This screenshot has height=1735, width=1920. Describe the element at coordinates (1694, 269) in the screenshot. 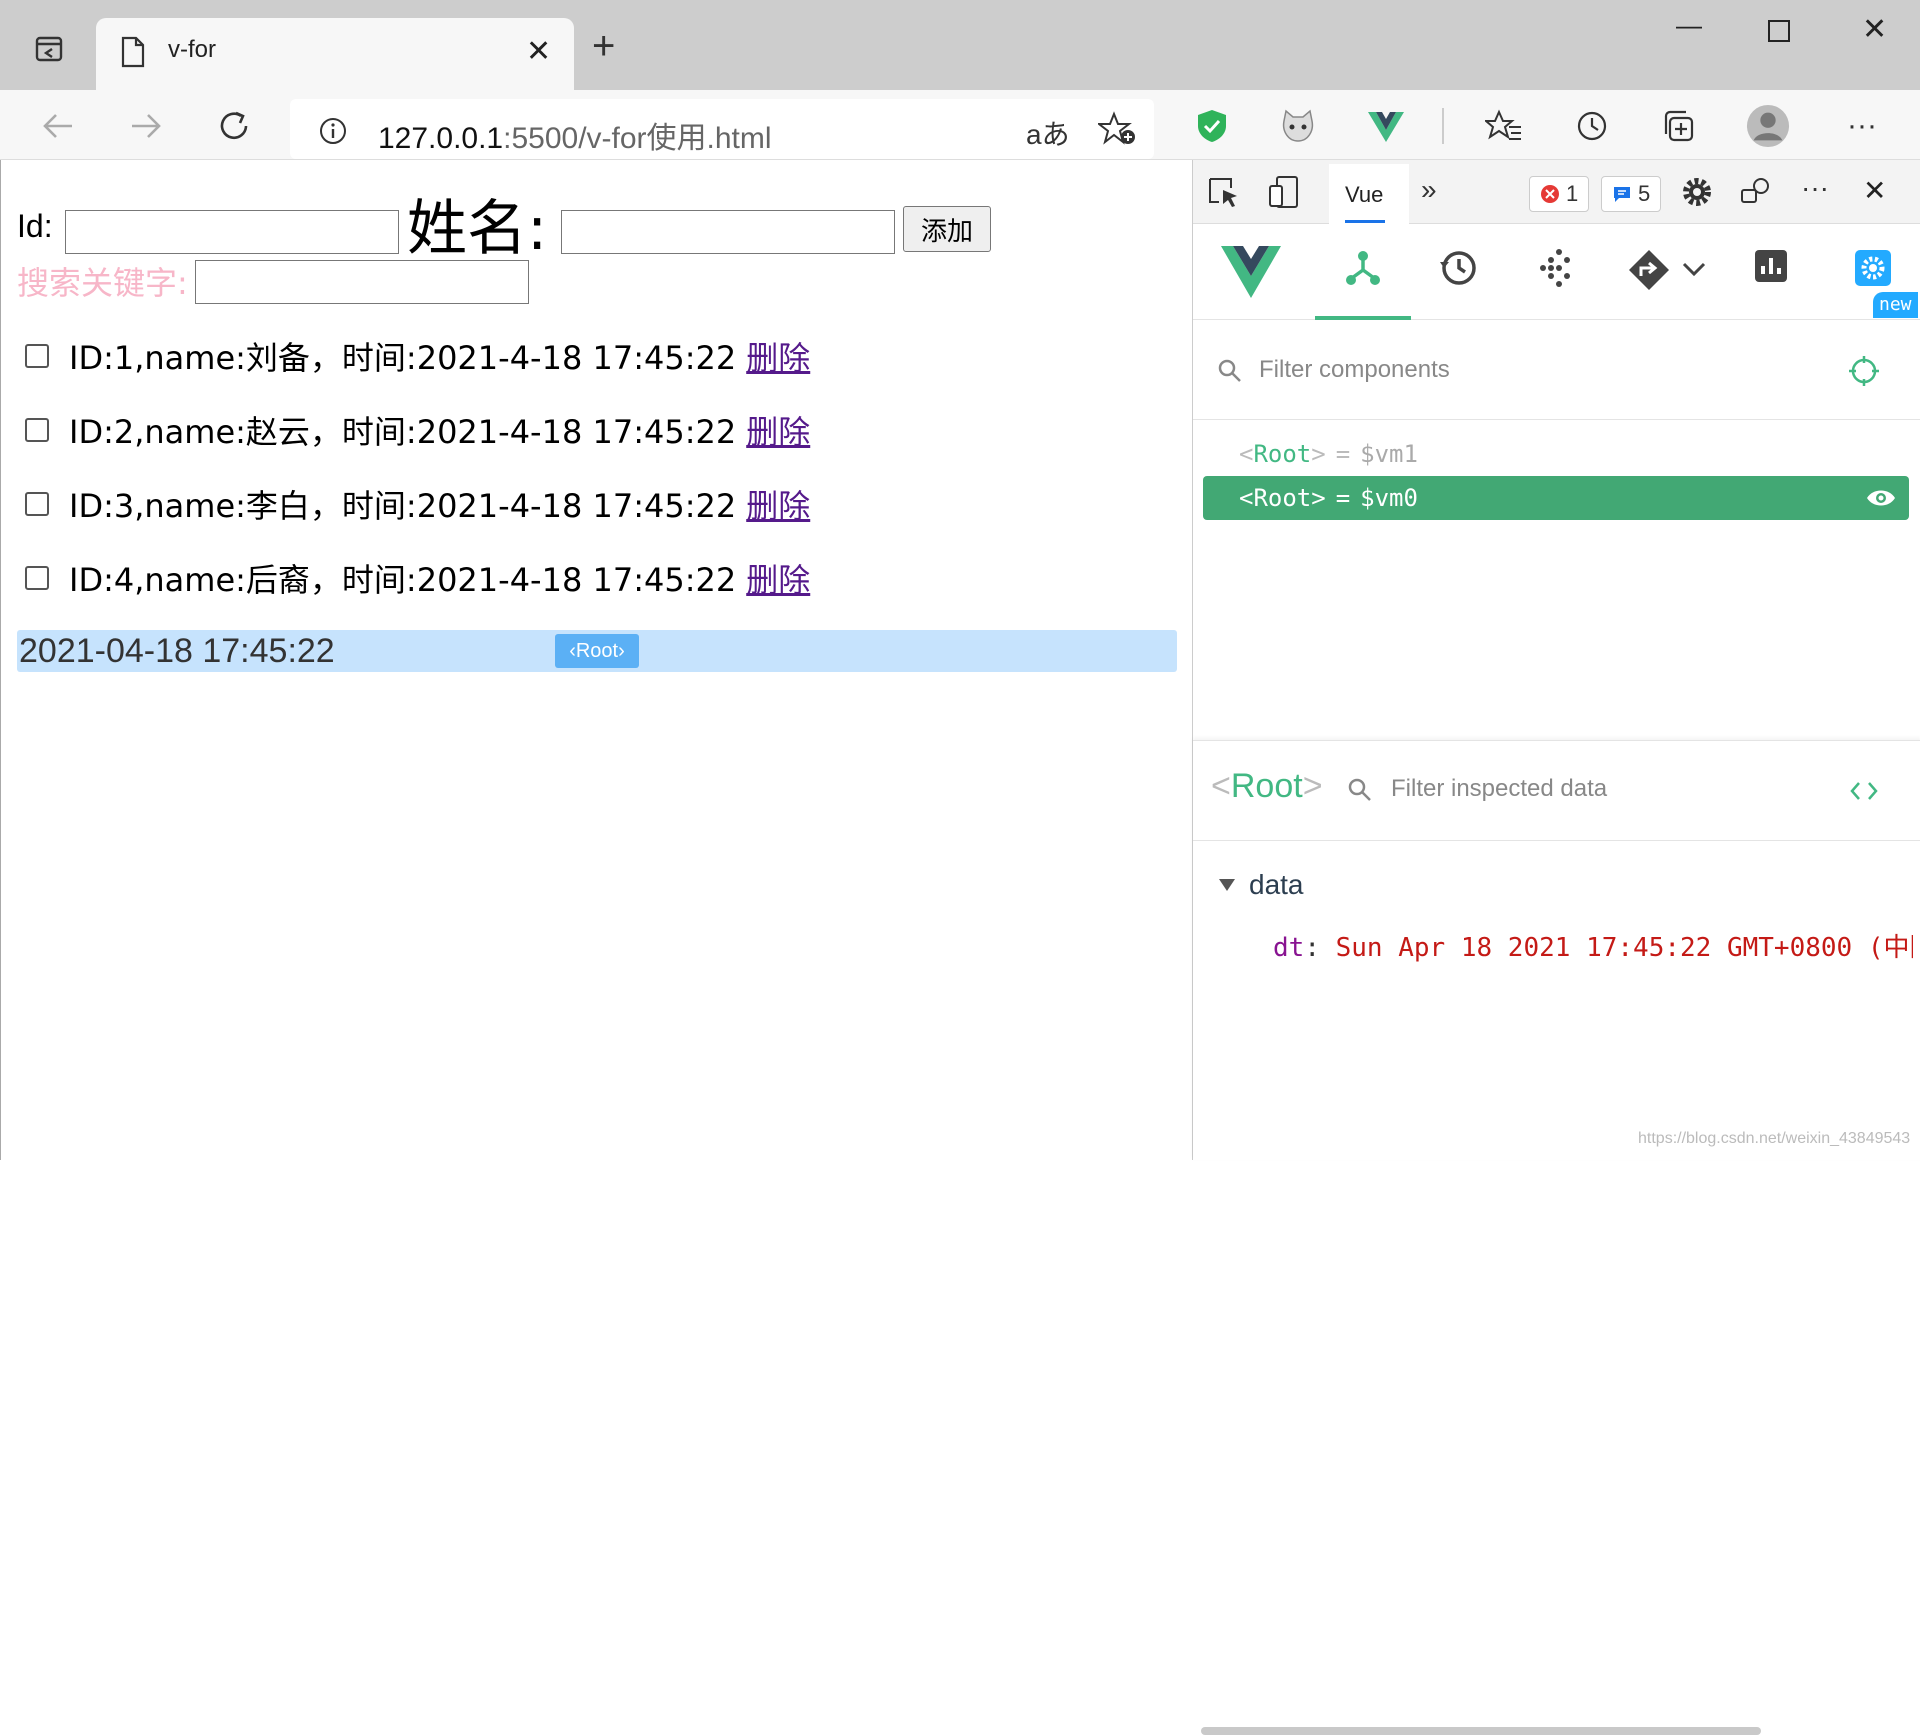

I see `chevron-down-icon` at that location.